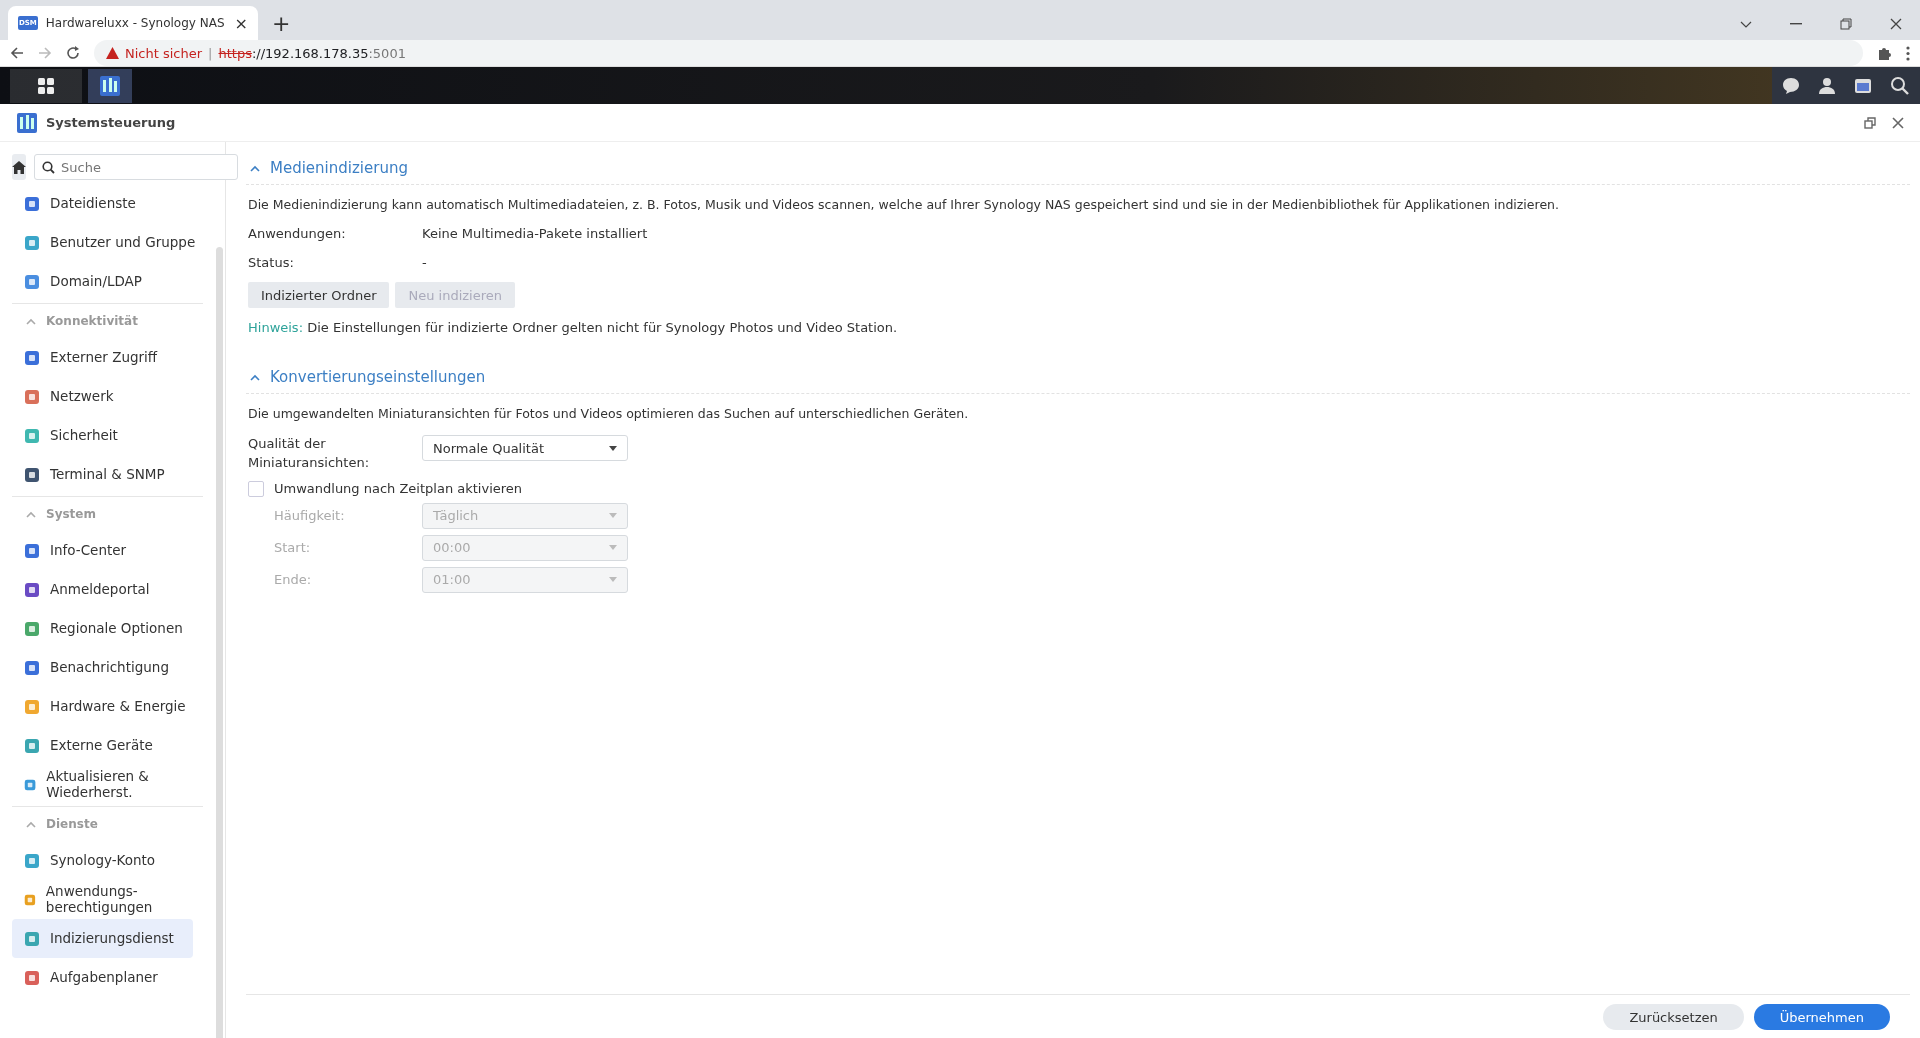 The width and height of the screenshot is (1920, 1038). What do you see at coordinates (107, 203) in the screenshot?
I see `sidebar-item: Dateidienste` at bounding box center [107, 203].